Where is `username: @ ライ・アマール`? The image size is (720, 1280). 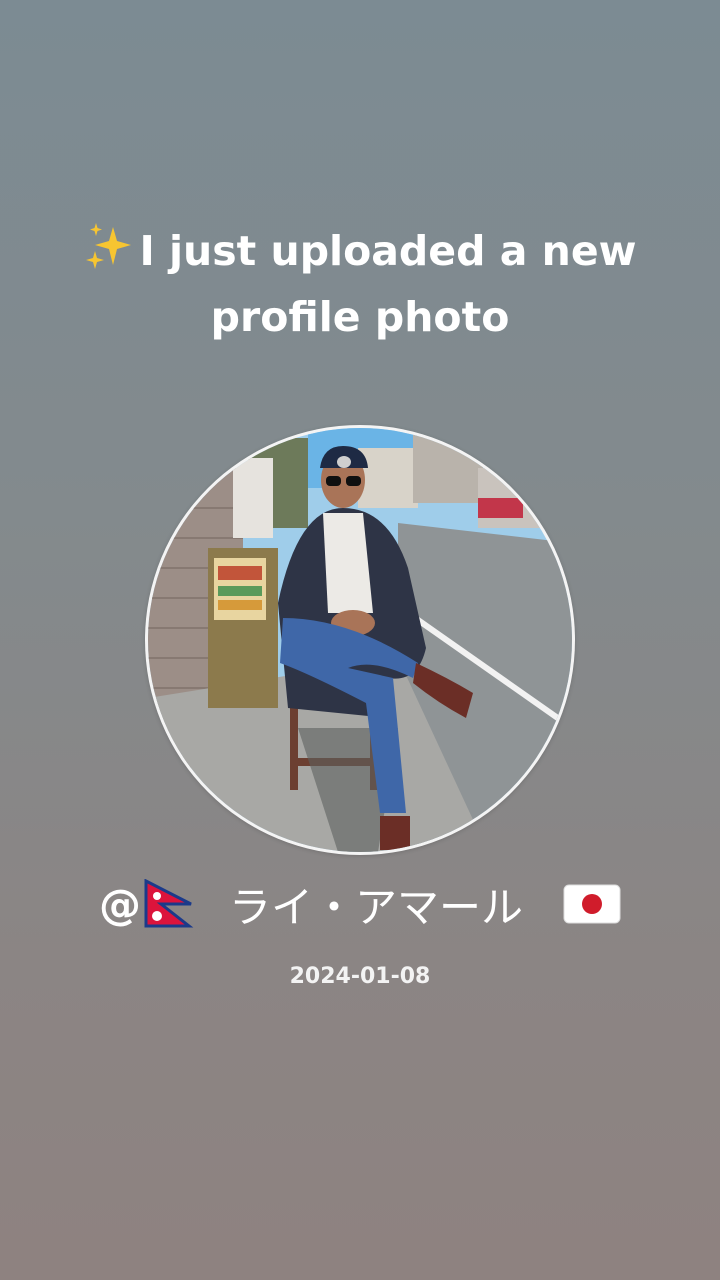
username: @ ライ・アマール is located at coordinates (360, 904).